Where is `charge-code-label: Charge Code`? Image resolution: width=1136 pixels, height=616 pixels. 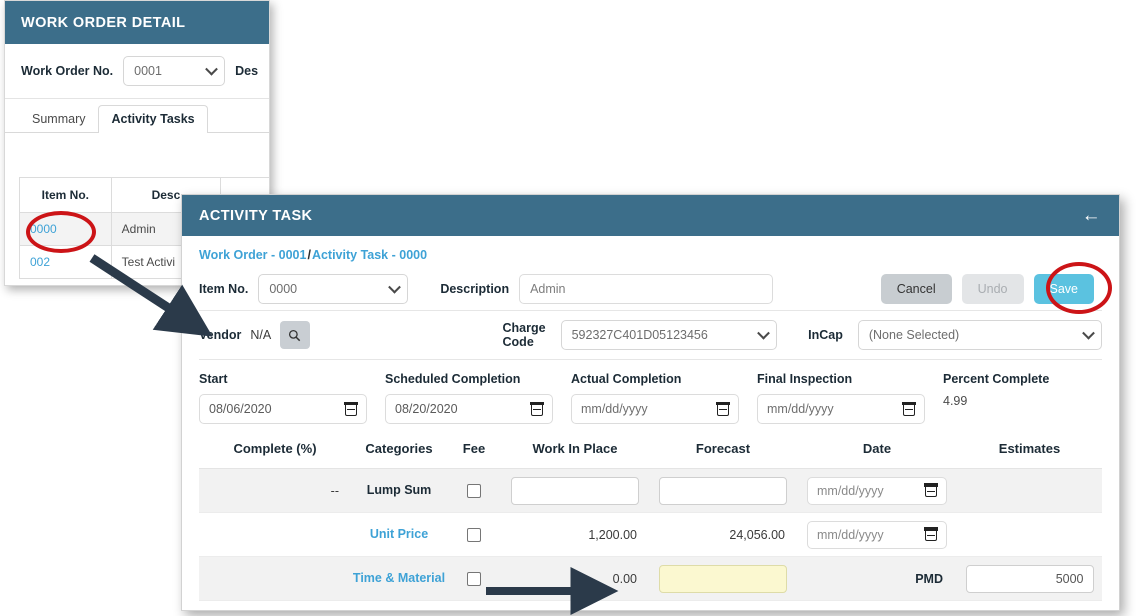
charge-code-label: Charge Code is located at coordinates (524, 335).